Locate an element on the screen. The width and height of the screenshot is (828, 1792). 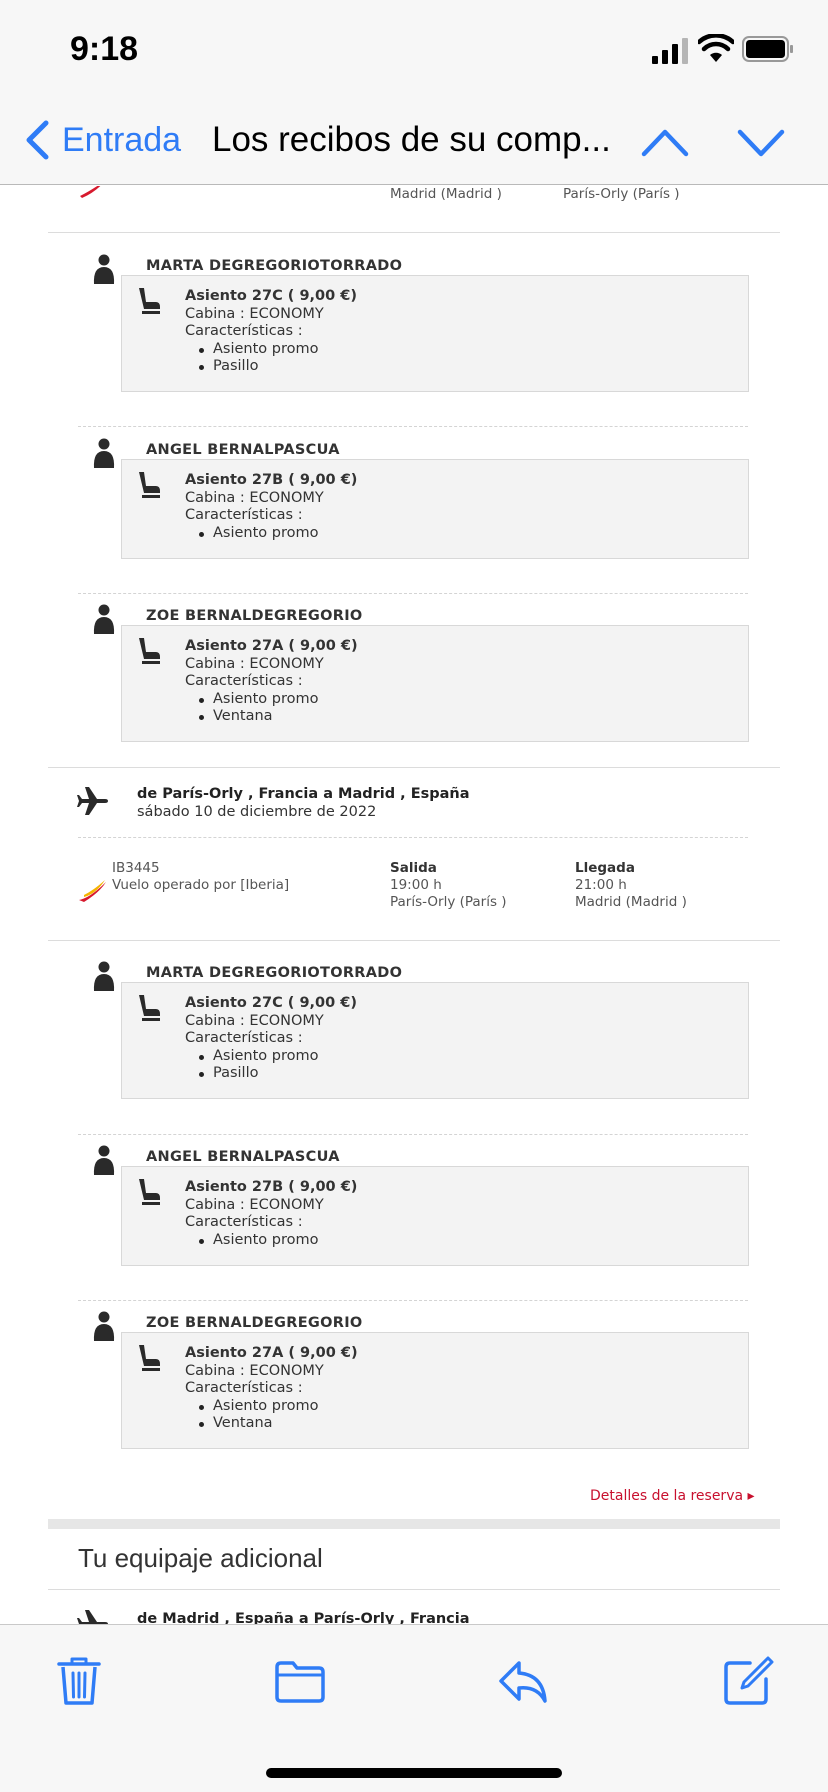
compose-icon is located at coordinates (748, 1681).